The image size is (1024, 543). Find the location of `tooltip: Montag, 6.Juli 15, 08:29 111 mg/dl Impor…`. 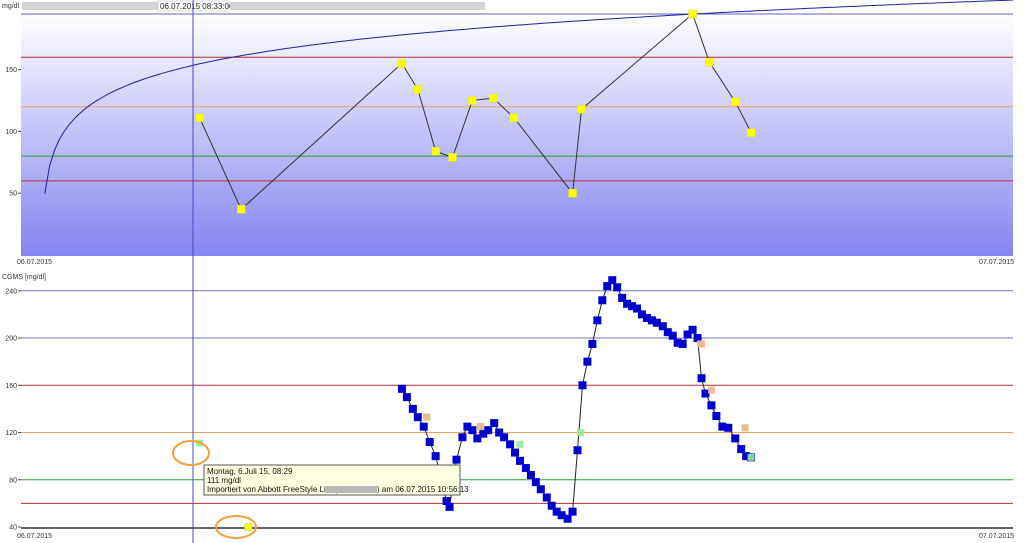

tooltip: Montag, 6.Juli 15, 08:29 111 mg/dl Impor… is located at coordinates (336, 480).